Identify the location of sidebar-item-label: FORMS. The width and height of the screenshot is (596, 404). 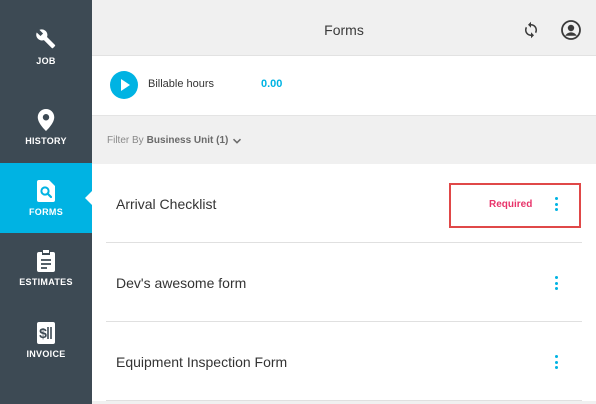
(46, 211).